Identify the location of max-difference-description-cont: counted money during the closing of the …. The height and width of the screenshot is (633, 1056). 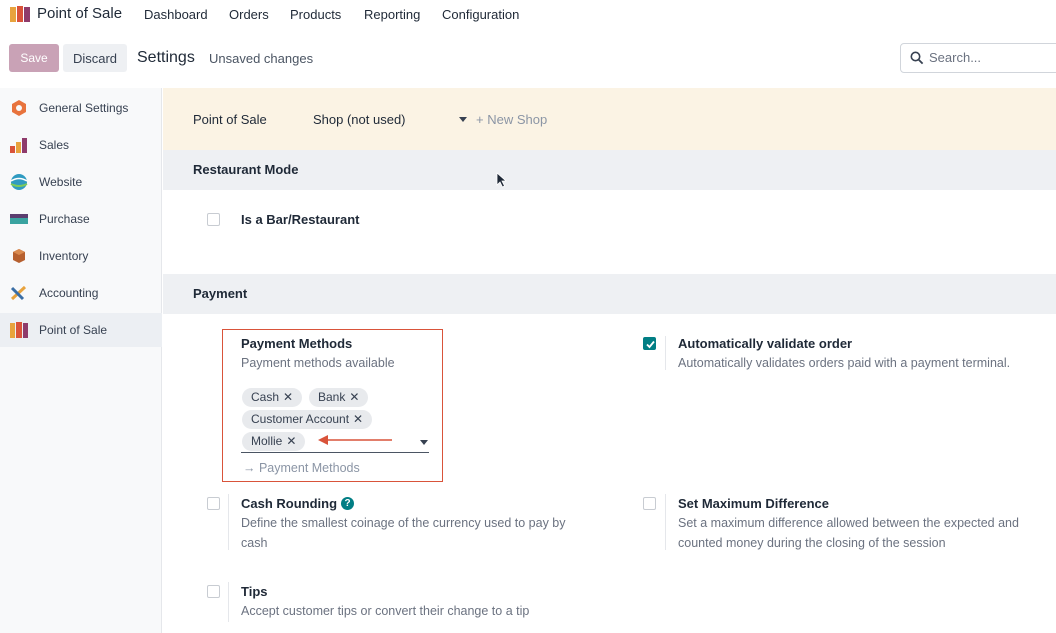
(812, 543).